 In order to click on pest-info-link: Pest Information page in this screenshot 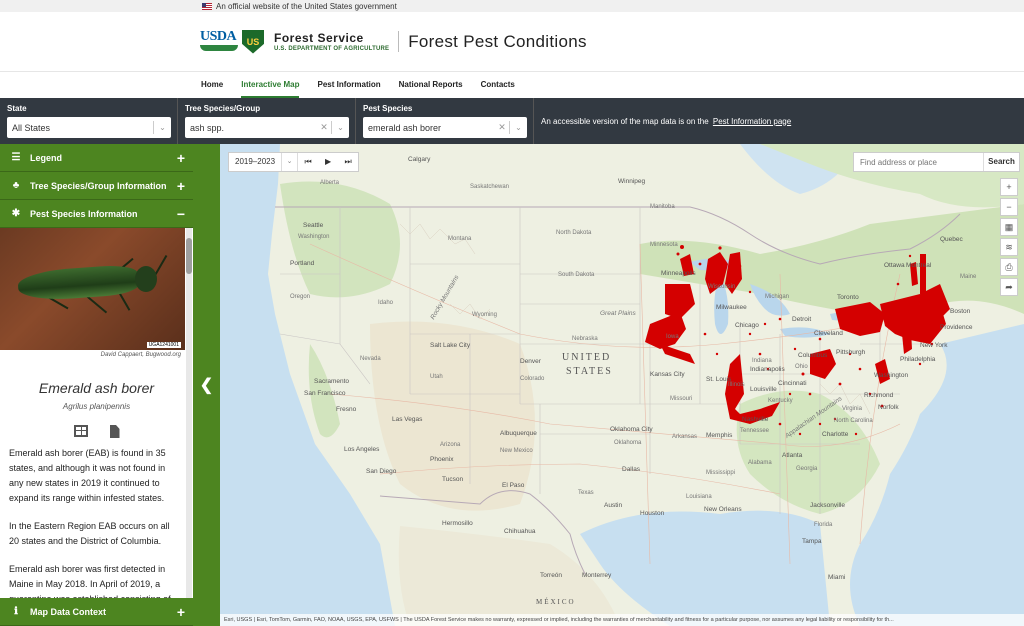, I will do `click(752, 121)`.